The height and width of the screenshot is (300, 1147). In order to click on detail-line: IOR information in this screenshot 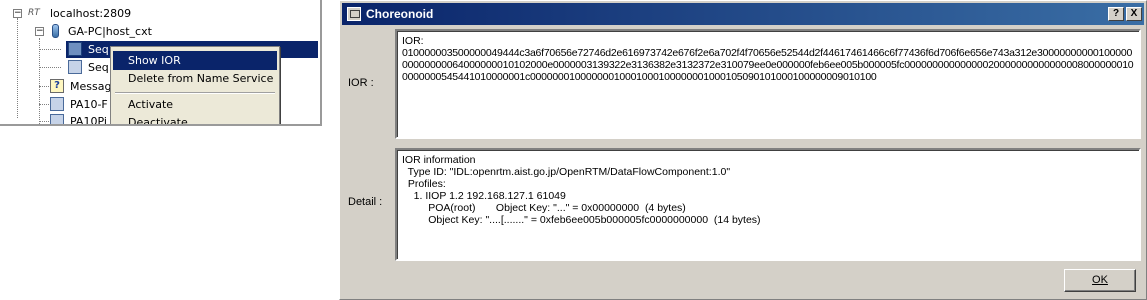, I will do `click(439, 160)`.